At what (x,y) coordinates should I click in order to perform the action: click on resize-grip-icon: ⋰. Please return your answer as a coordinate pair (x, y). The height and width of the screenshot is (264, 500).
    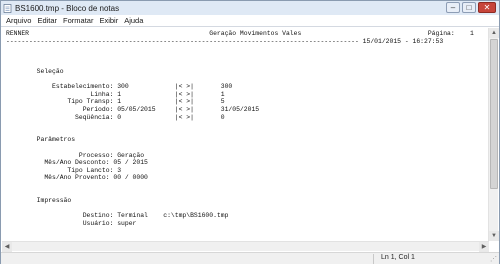
    Looking at the image, I should click on (493, 259).